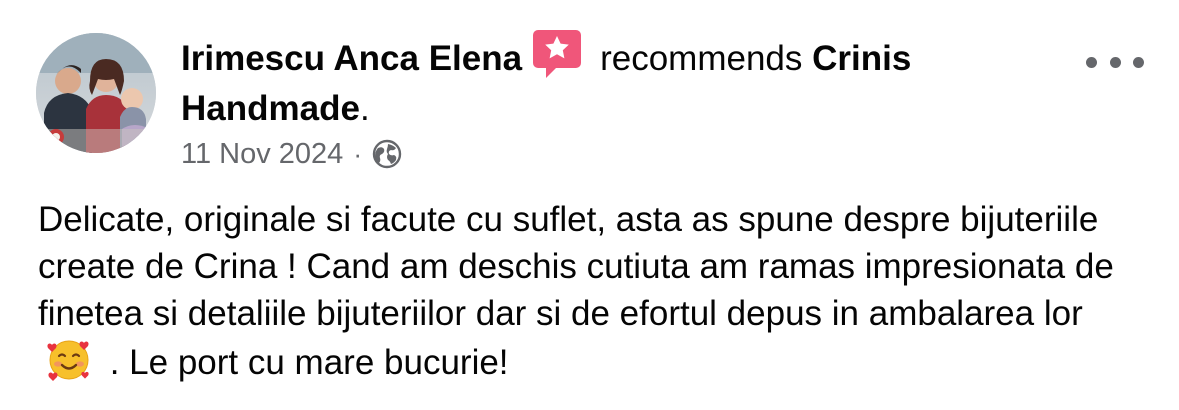 The image size is (1179, 410). What do you see at coordinates (557, 54) in the screenshot?
I see `star-speech-bubble-icon` at bounding box center [557, 54].